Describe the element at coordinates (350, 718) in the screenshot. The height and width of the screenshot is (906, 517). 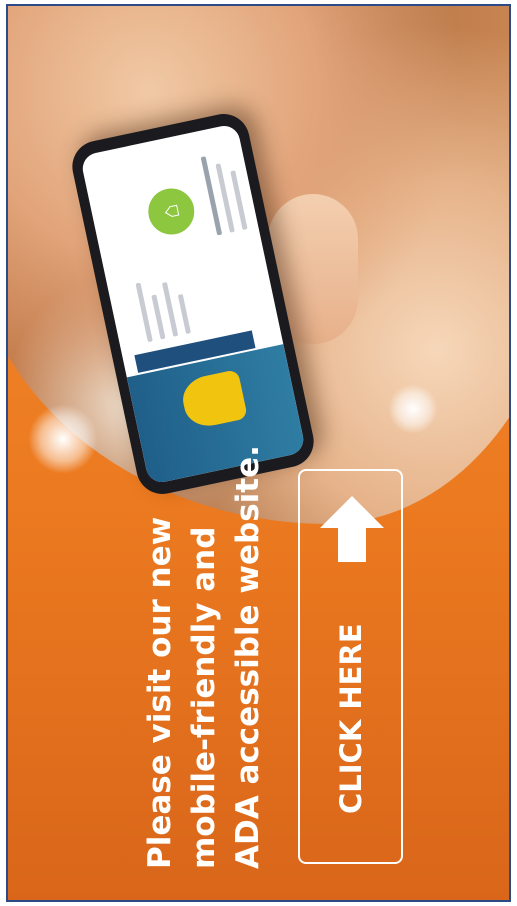
I see `click-here-label: CLICK HERE` at that location.